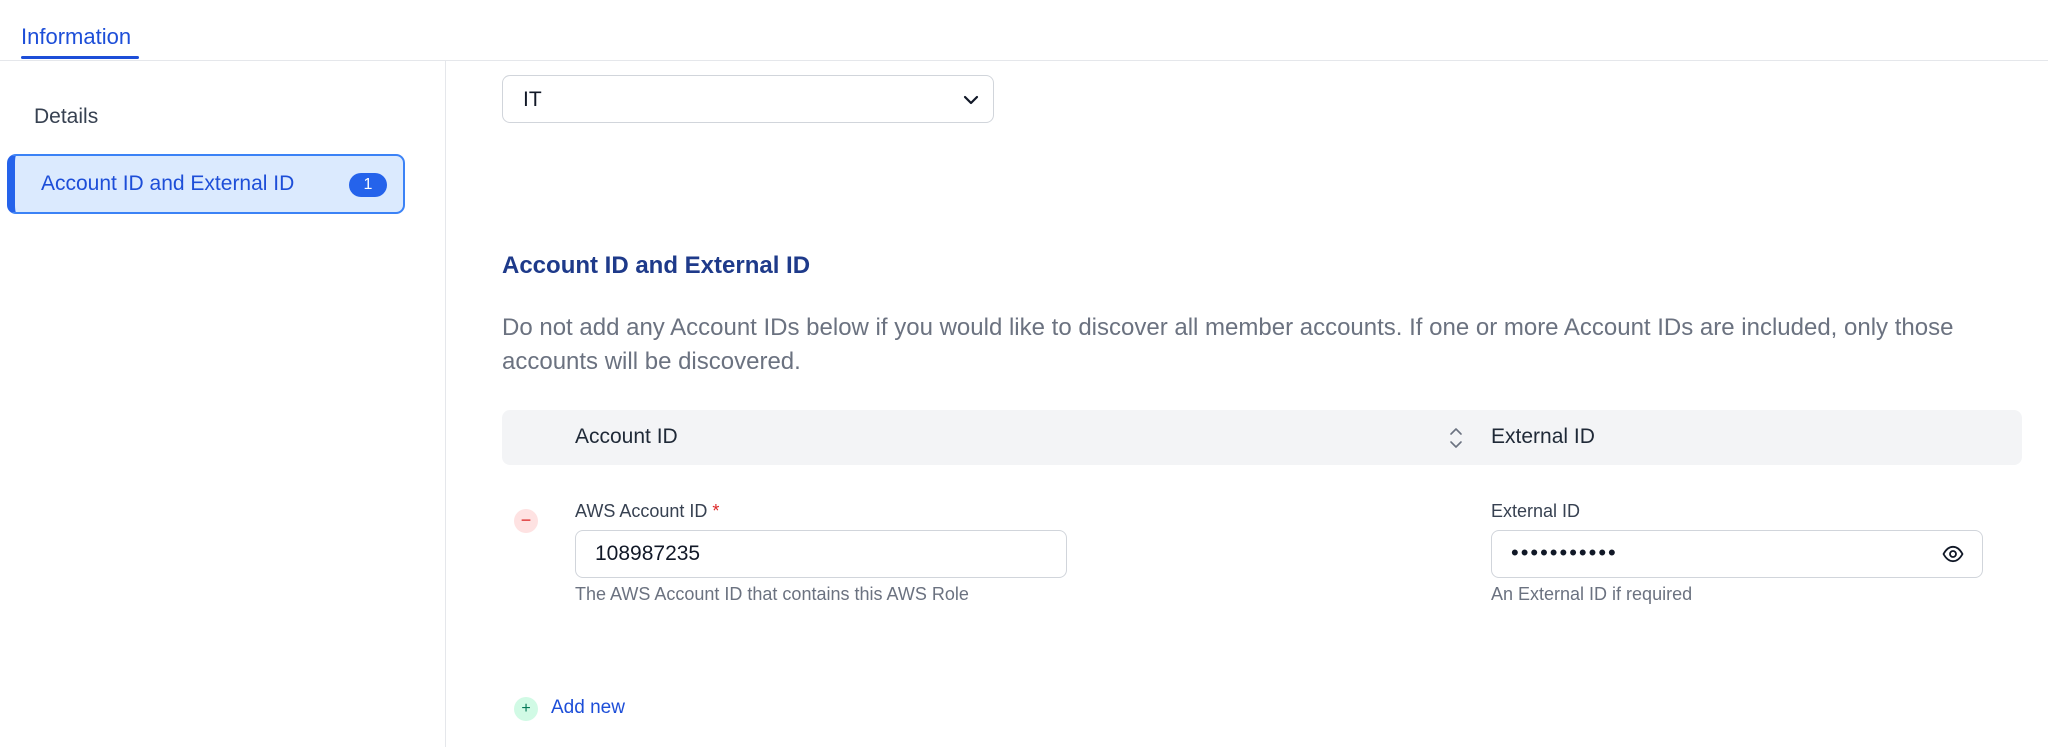 Image resolution: width=2048 pixels, height=747 pixels. I want to click on aws-account-id-input: 108987235, so click(821, 554).